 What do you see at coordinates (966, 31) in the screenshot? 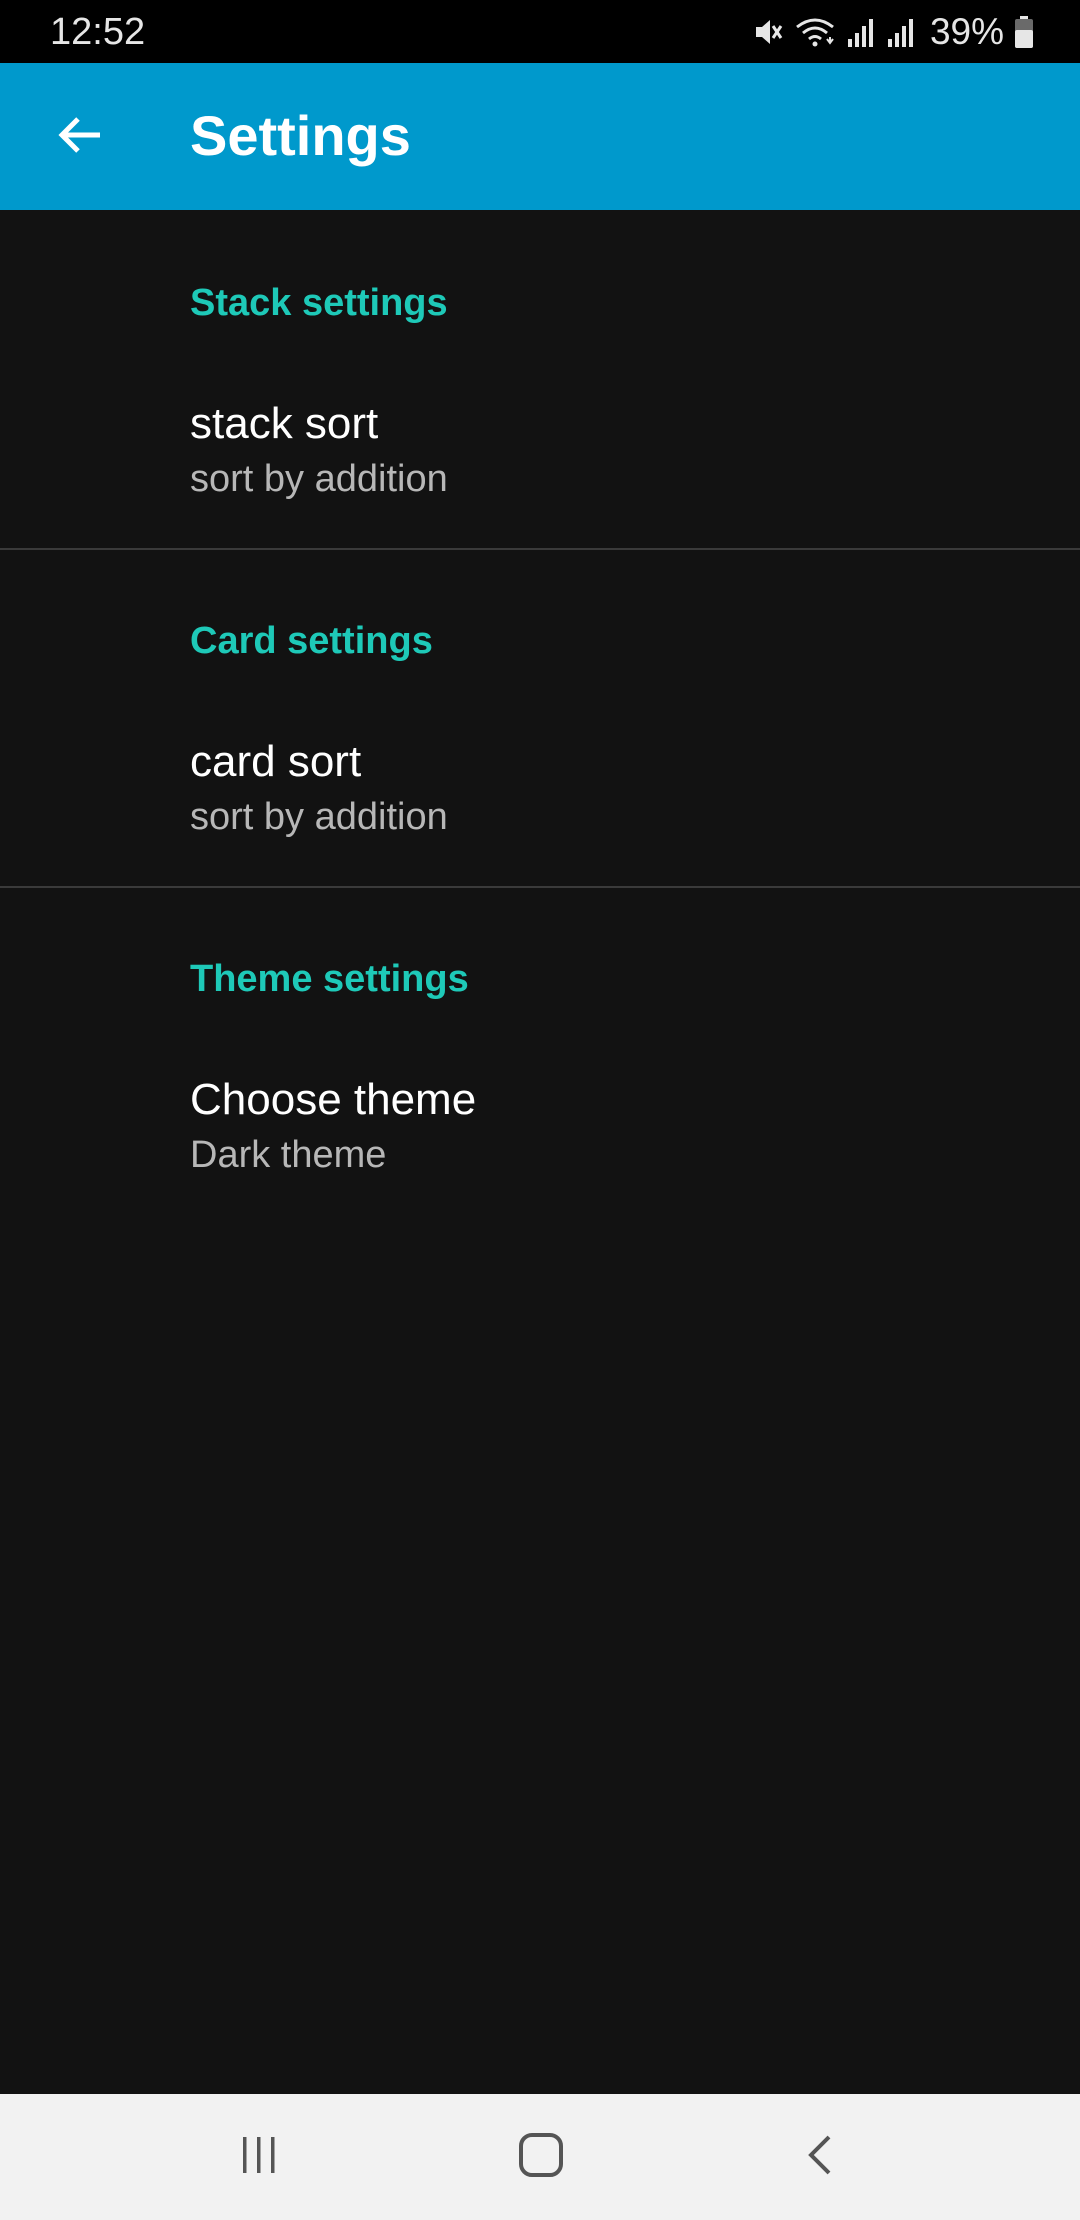
I see `battery-percent: 39%` at bounding box center [966, 31].